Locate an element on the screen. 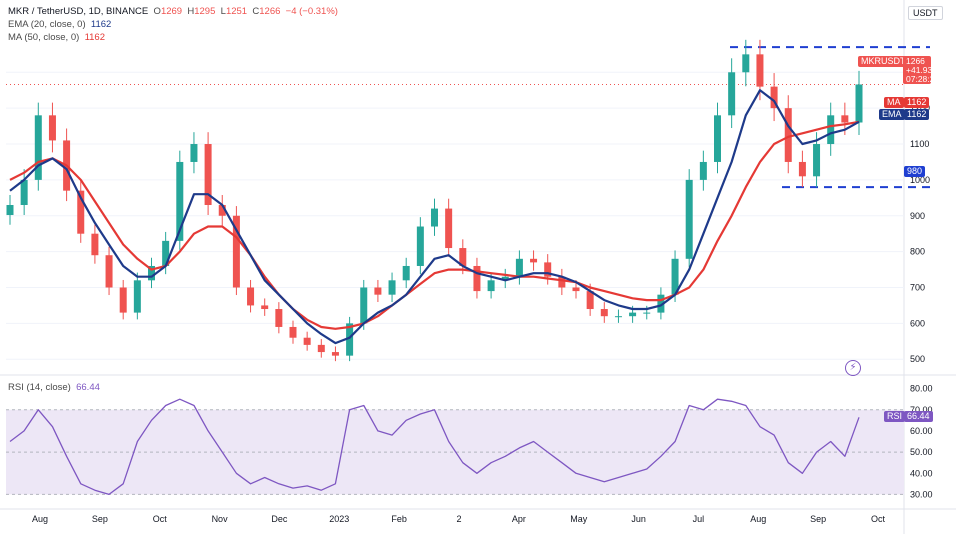 This screenshot has height=534, width=956. rsi-legend-value: 66.44 is located at coordinates (88, 387).